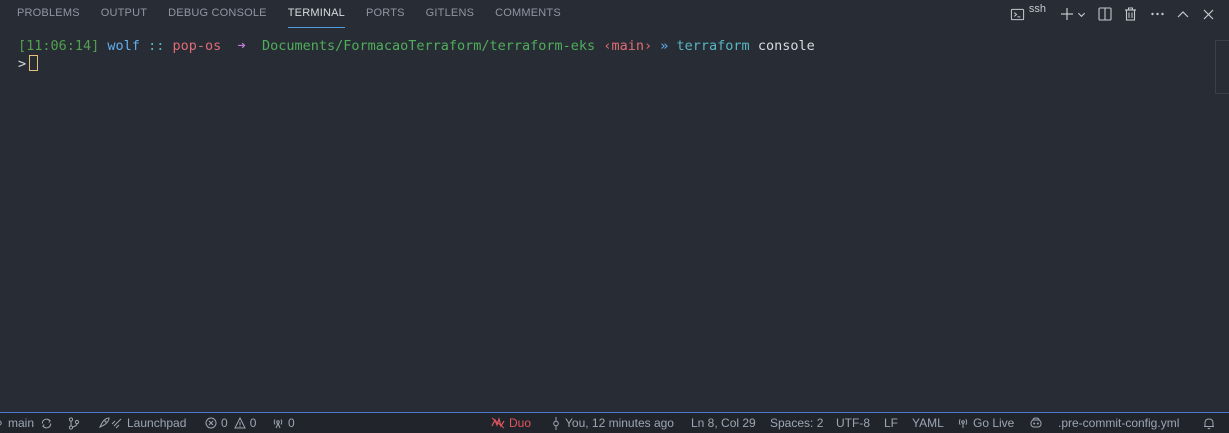 The height and width of the screenshot is (433, 1229). I want to click on status-launchpad: Launchpad, so click(142, 423).